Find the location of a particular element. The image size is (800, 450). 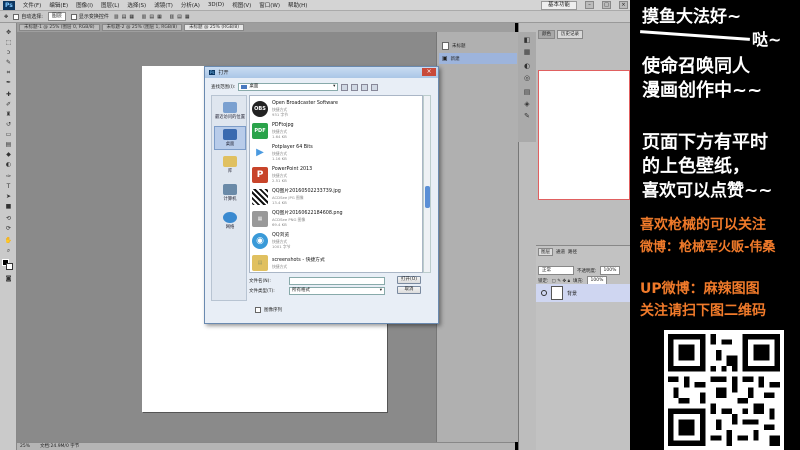

adjustments-panel-icon: ◐ is located at coordinates (527, 66).